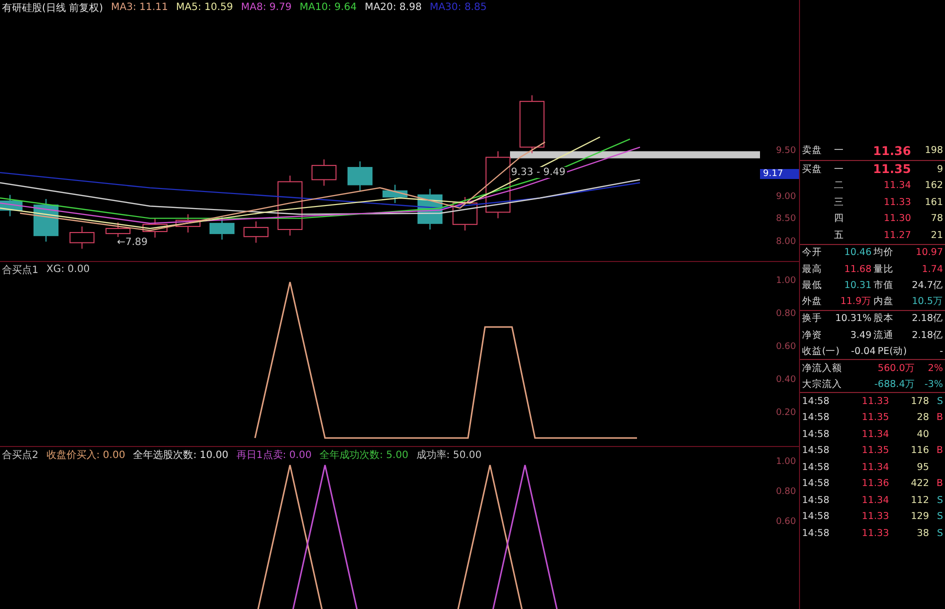 The width and height of the screenshot is (945, 609). Describe the element at coordinates (86, 455) in the screenshot. I see `indicator-value: 收盘价买入: 0.00` at that location.